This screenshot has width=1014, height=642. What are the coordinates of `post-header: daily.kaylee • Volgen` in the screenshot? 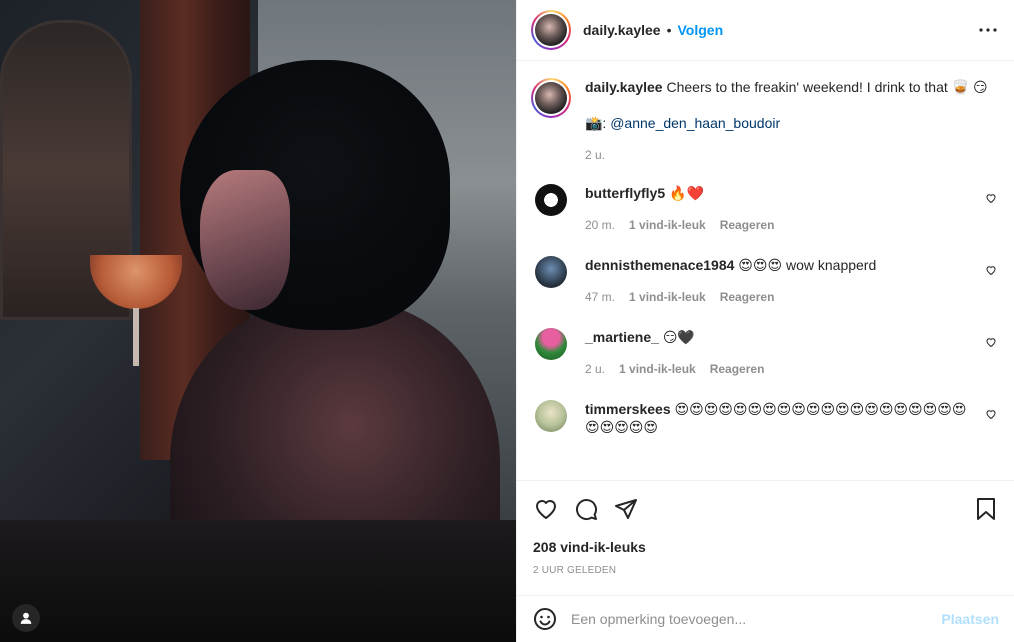 It's located at (765, 30).